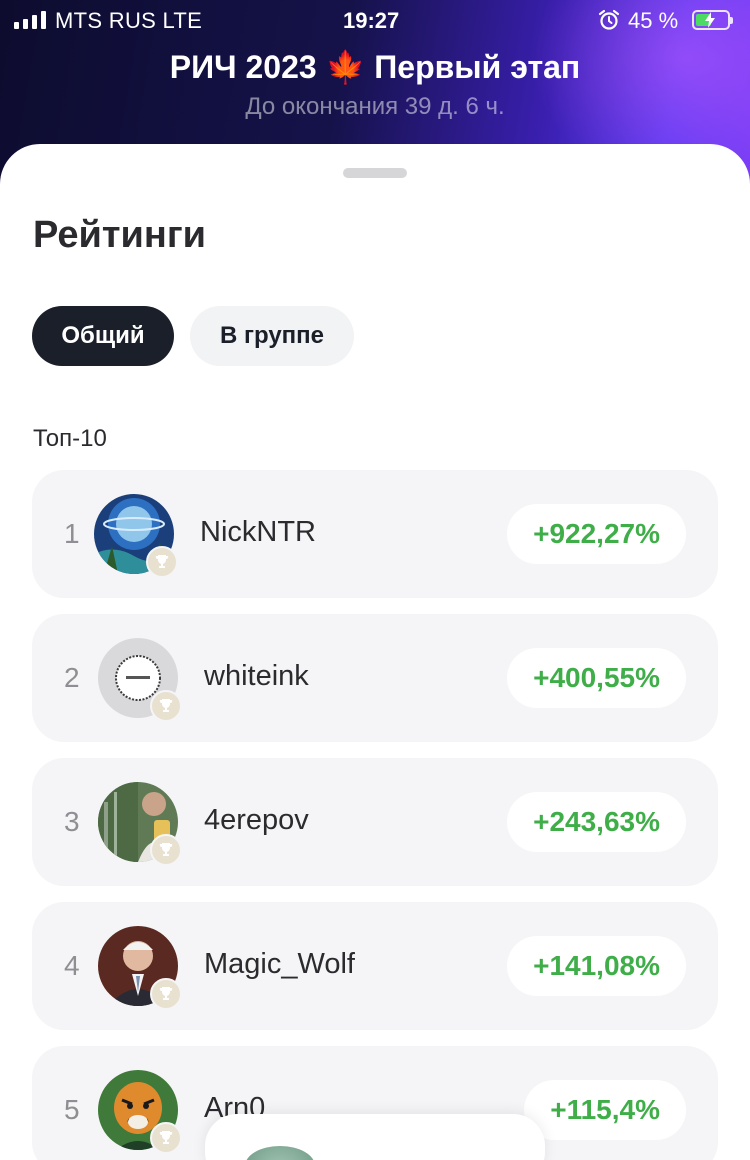  I want to click on list-item: 1 NickNTR +922,27%, so click(375, 534).